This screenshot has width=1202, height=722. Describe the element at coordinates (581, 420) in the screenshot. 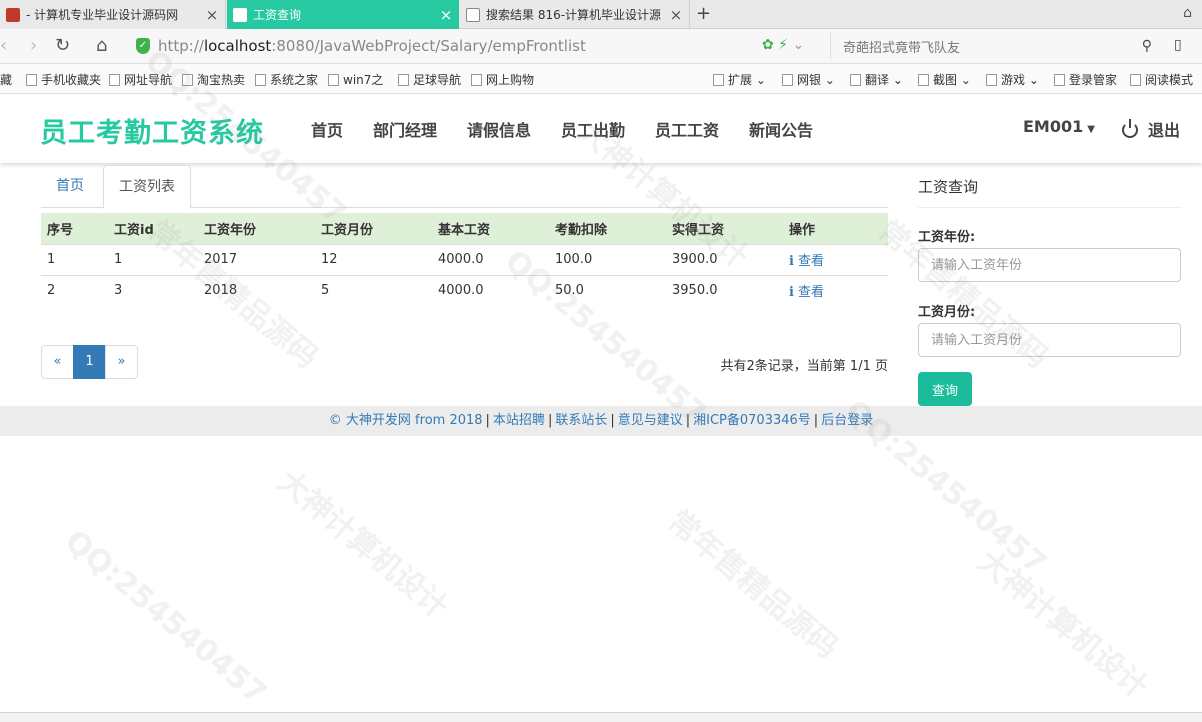

I see `footer-contact-link: 联系站长` at that location.